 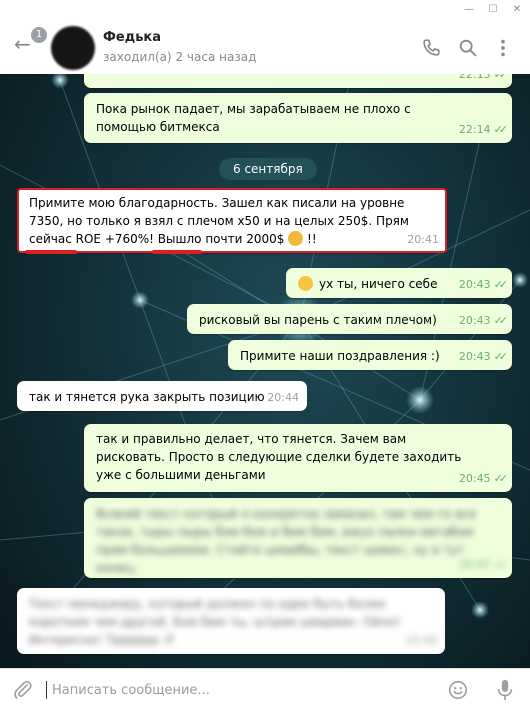 I want to click on message-time: 20:48, so click(x=421, y=640).